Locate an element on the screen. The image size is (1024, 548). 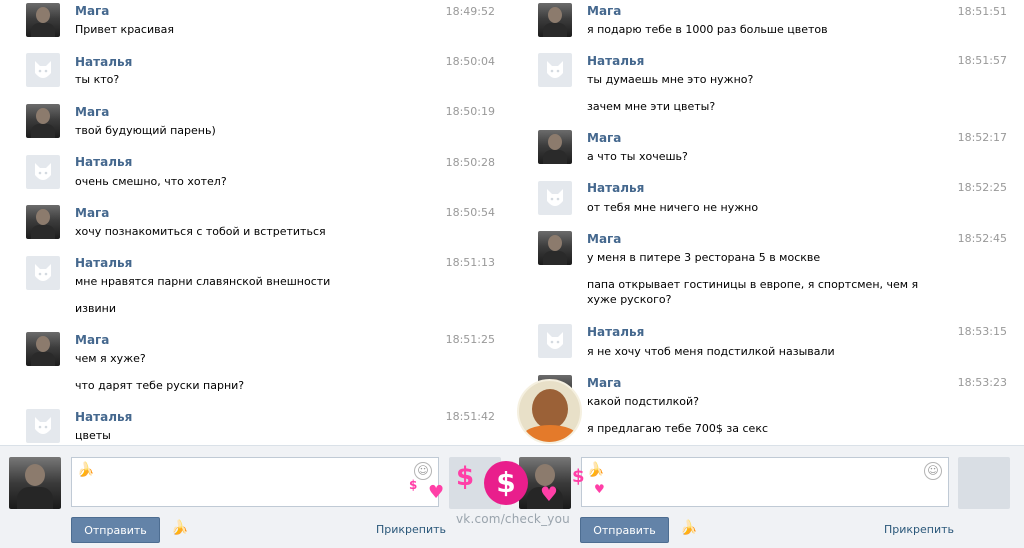
message-text: какой подстилкой? is located at coordinates (643, 401).